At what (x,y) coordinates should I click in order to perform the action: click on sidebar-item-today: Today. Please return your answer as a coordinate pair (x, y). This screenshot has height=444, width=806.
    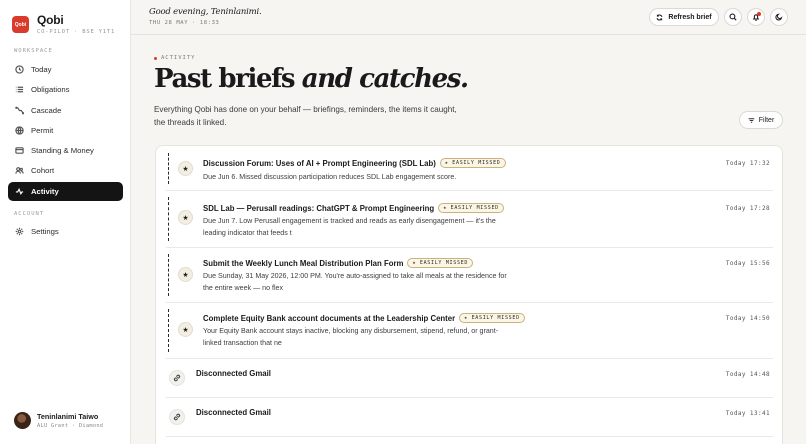
    Looking at the image, I should click on (65, 69).